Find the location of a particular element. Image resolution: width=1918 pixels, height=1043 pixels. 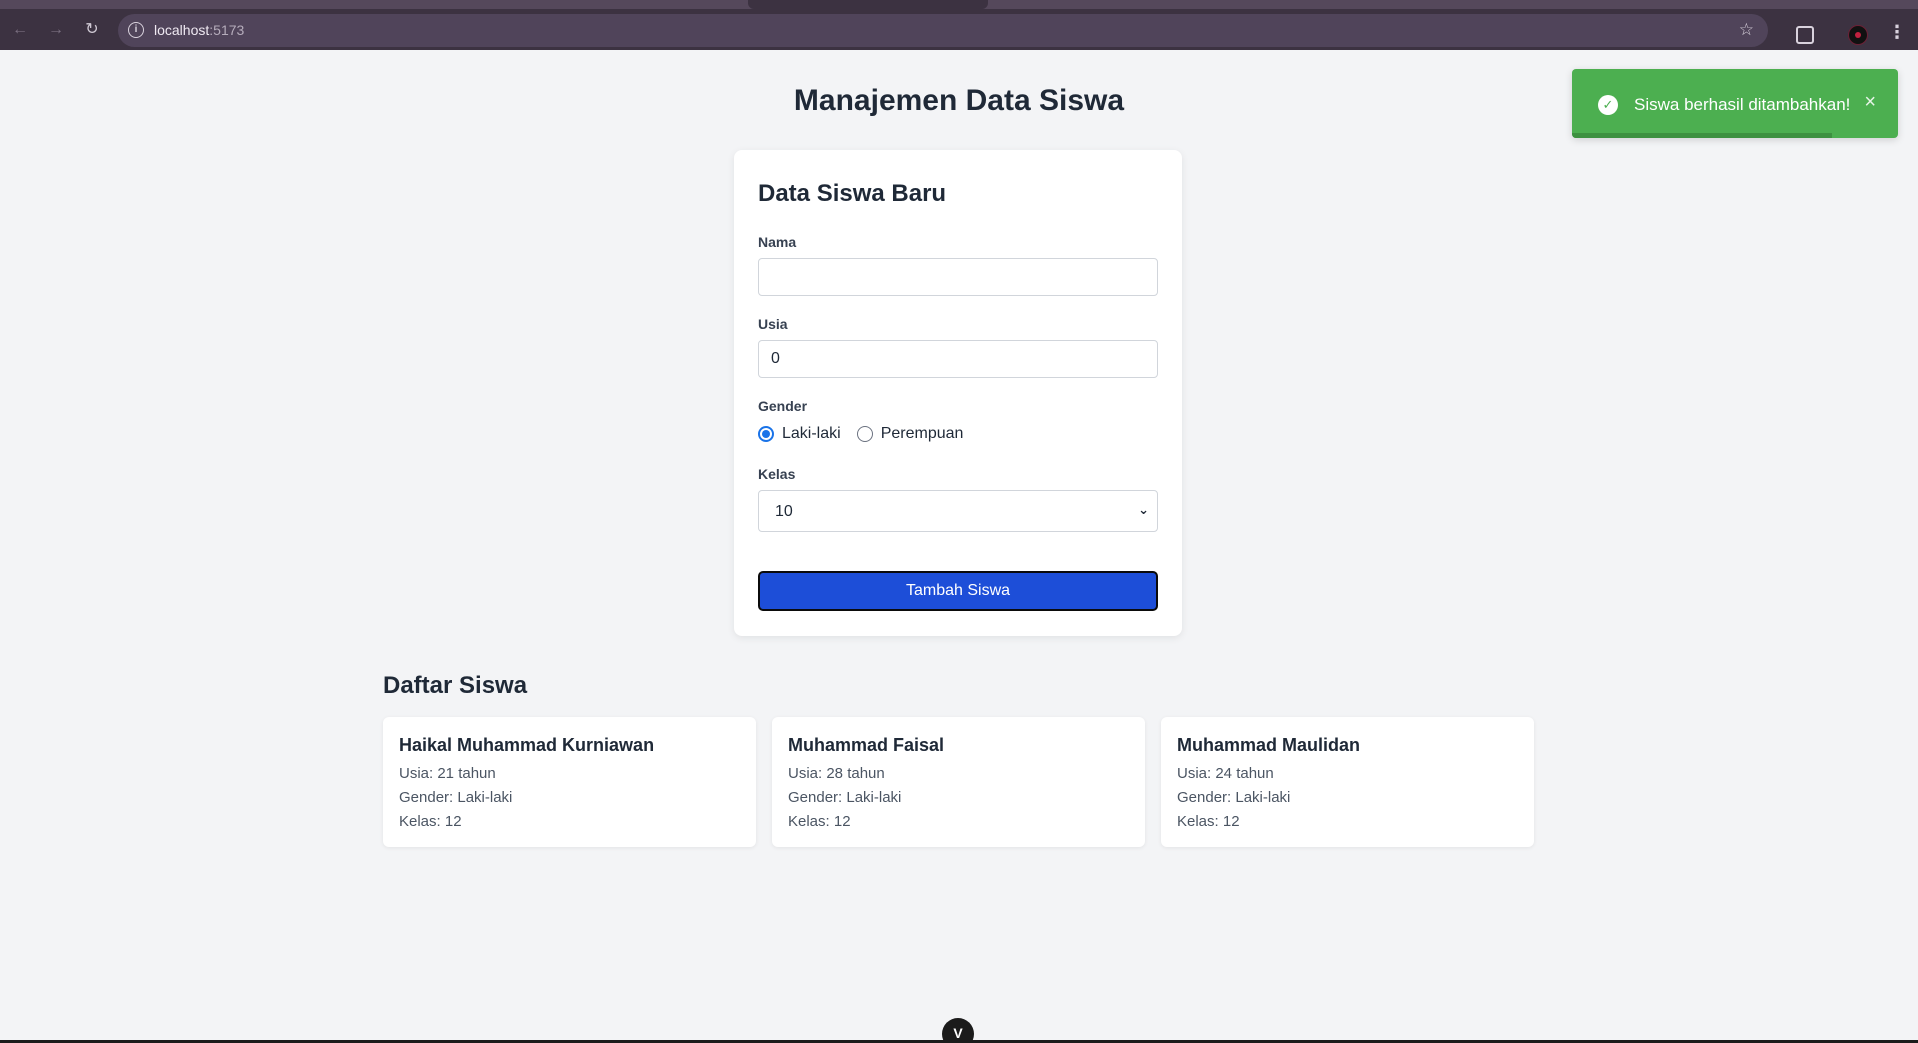

address-bar: i localhost:5173 ☆ is located at coordinates (943, 30).